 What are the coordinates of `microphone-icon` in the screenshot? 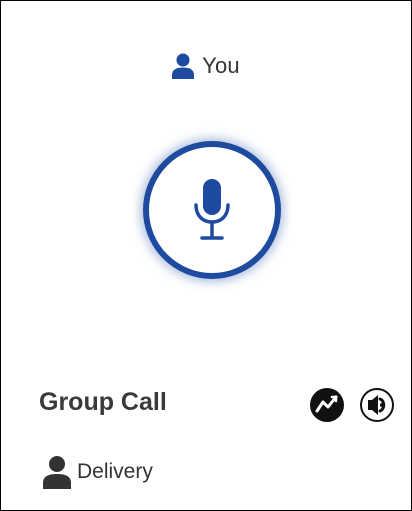 It's located at (212, 209).